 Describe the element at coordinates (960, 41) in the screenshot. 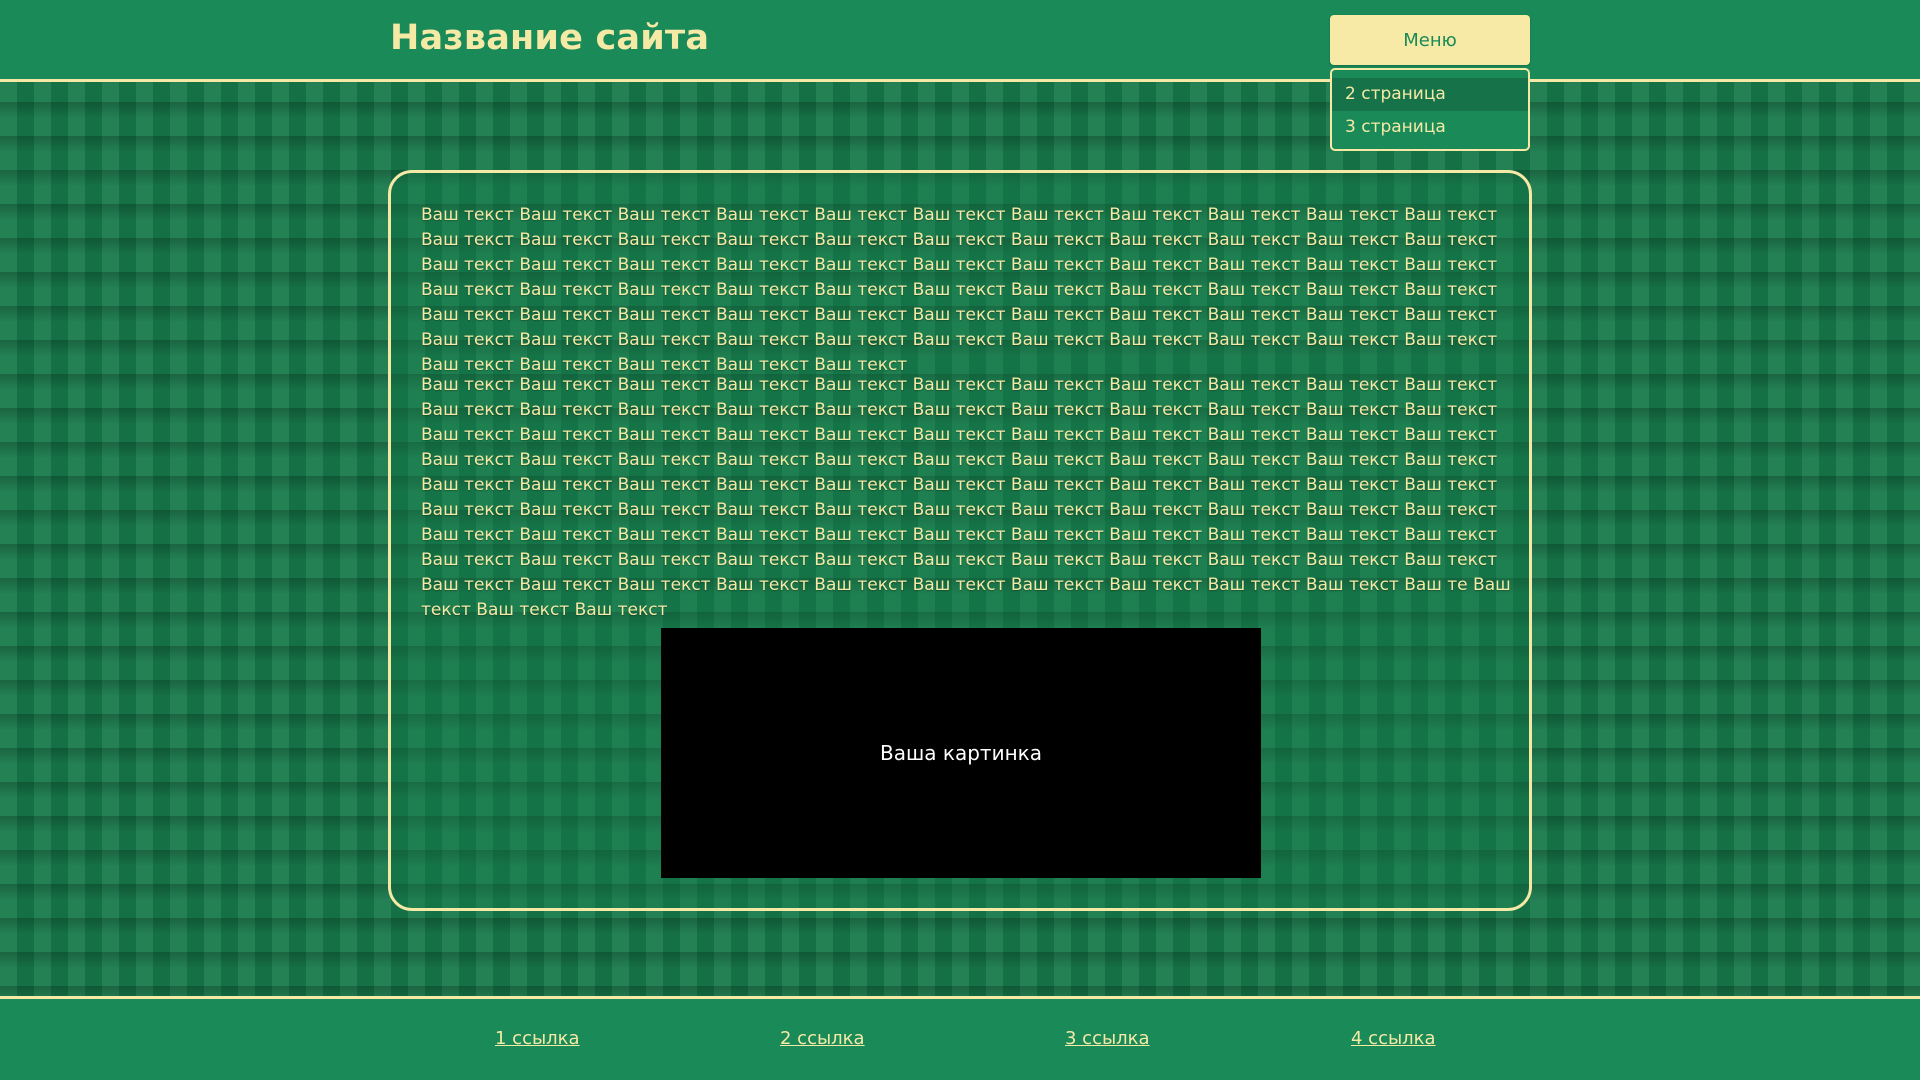

I see `site-header: Название сайта Меню` at that location.